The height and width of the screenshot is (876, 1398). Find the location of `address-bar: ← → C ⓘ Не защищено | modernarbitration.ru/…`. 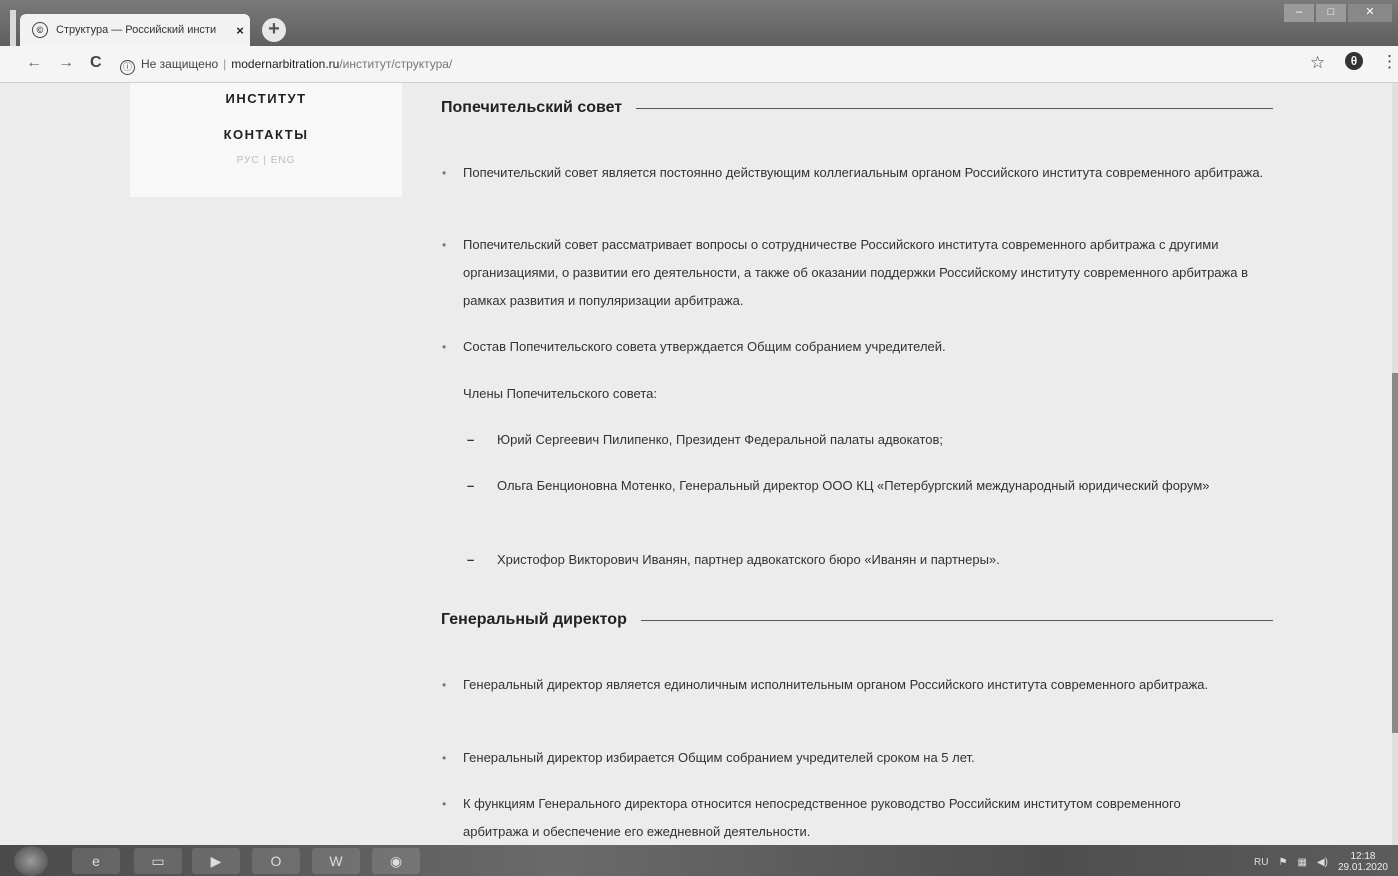

address-bar: ← → C ⓘ Не защищено | modernarbitration.ru/… is located at coordinates (699, 64).